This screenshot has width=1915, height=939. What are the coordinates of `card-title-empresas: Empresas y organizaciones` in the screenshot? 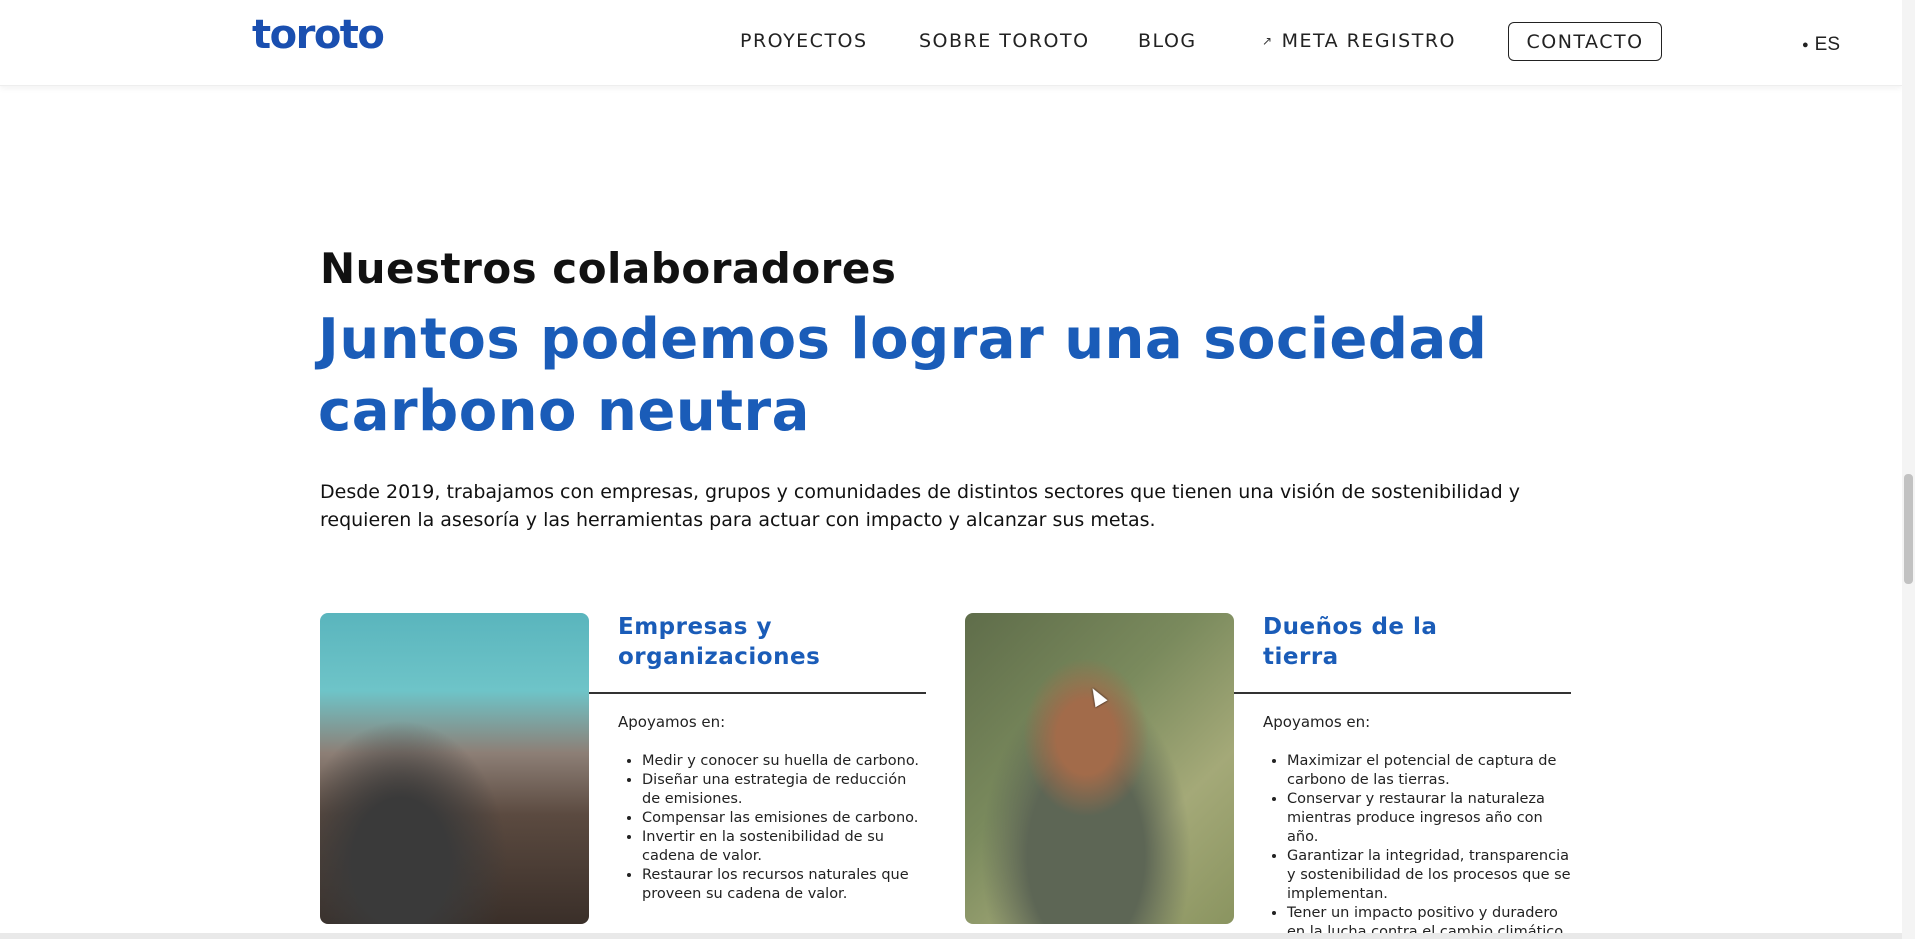 It's located at (719, 642).